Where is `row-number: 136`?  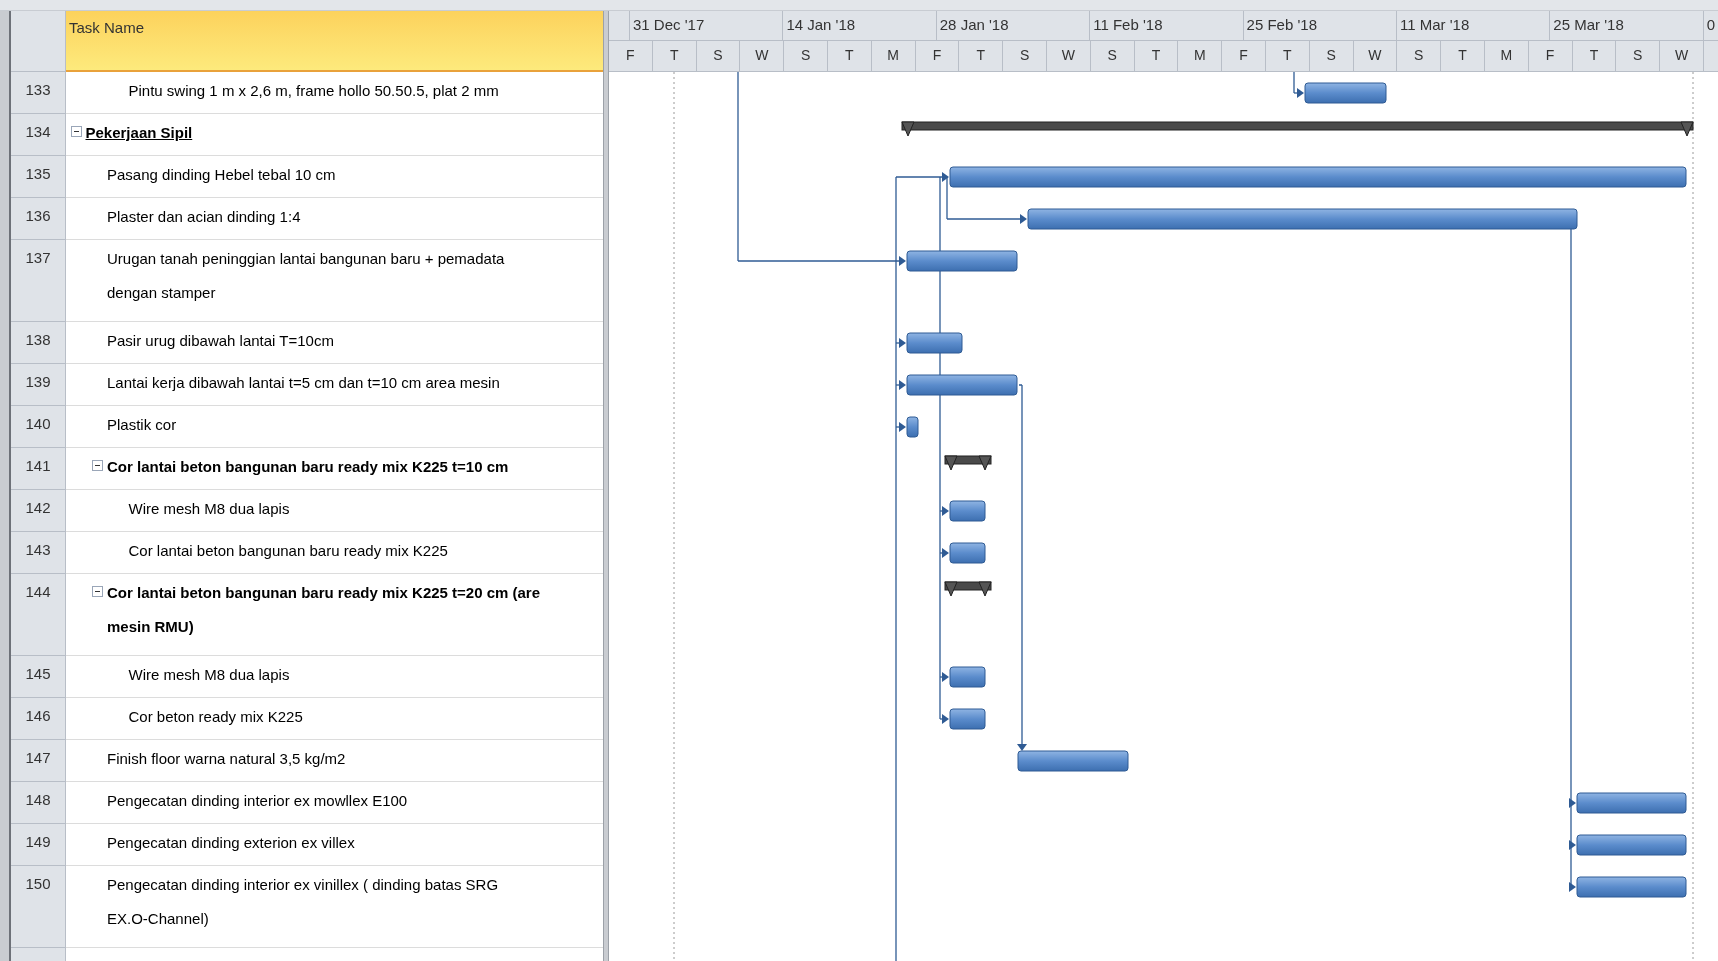 row-number: 136 is located at coordinates (38, 219).